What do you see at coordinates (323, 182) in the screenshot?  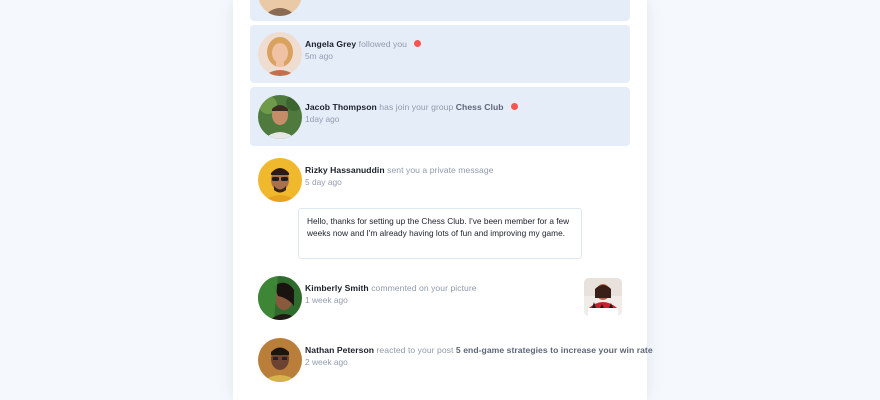 I see `notification-time: 5 day ago` at bounding box center [323, 182].